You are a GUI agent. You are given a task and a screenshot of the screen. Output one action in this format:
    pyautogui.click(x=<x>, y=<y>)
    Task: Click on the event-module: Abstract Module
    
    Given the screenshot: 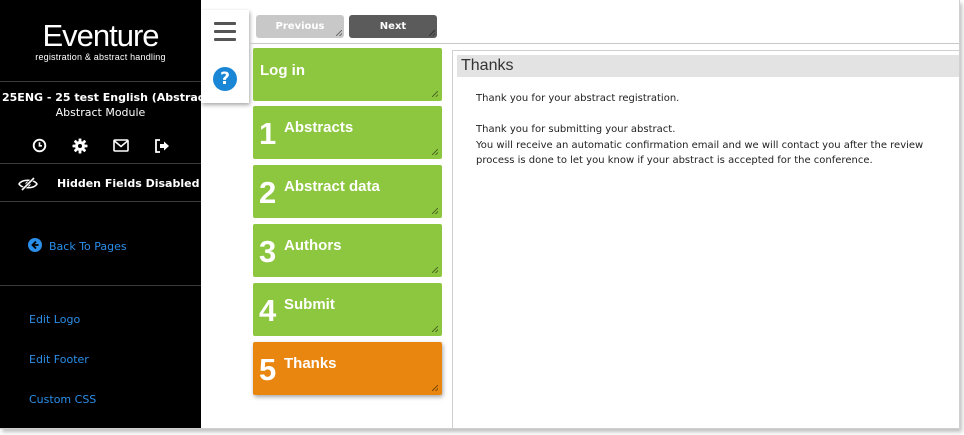 What is the action you would take?
    pyautogui.click(x=100, y=112)
    